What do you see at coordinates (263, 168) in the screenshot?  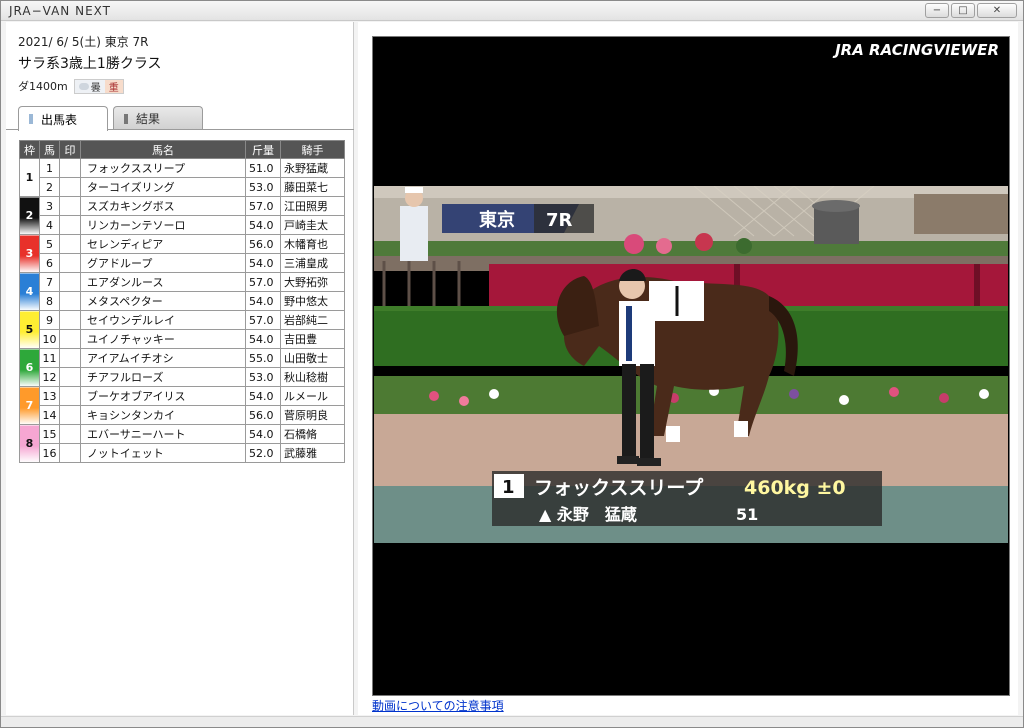 I see `weight-cell: 51.0` at bounding box center [263, 168].